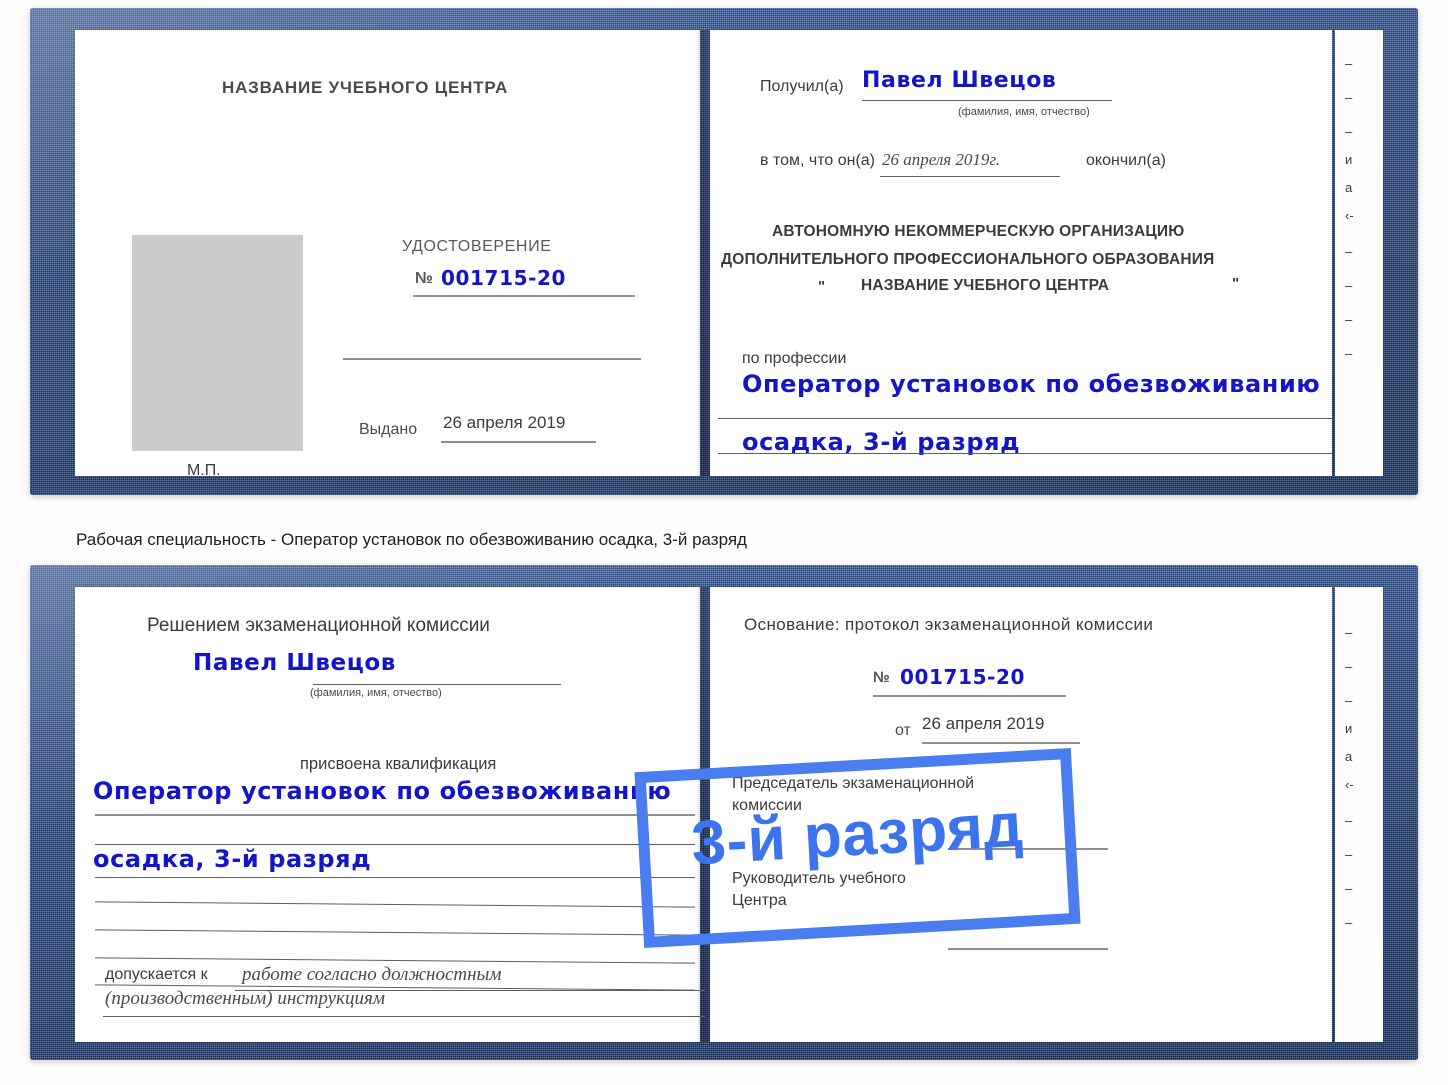 The image size is (1448, 1085). What do you see at coordinates (969, 696) in the screenshot?
I see `protocol-number-rule` at bounding box center [969, 696].